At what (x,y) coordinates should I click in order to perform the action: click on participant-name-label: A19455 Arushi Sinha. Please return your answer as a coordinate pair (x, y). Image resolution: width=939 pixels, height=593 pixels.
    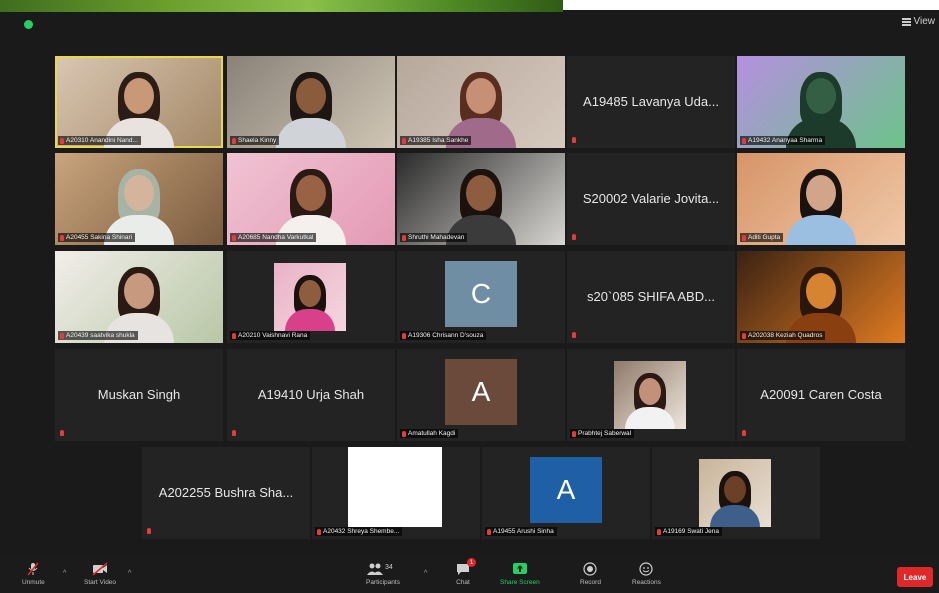
    Looking at the image, I should click on (521, 531).